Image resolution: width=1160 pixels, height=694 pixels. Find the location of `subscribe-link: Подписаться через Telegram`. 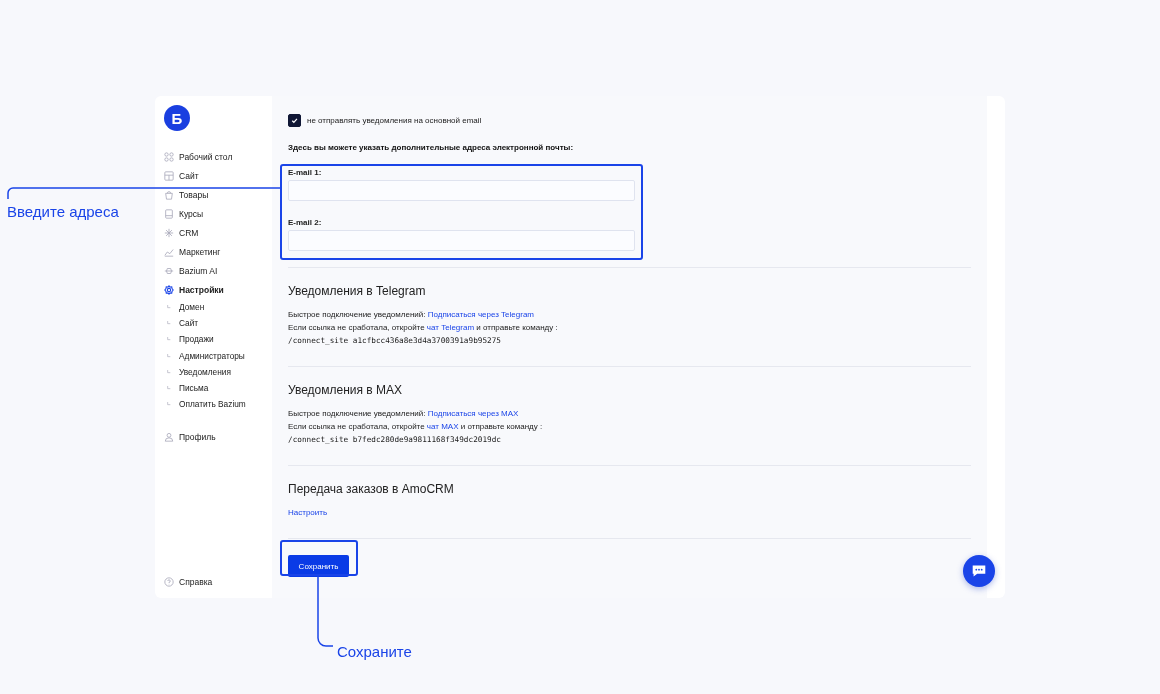

subscribe-link: Подписаться через Telegram is located at coordinates (481, 314).